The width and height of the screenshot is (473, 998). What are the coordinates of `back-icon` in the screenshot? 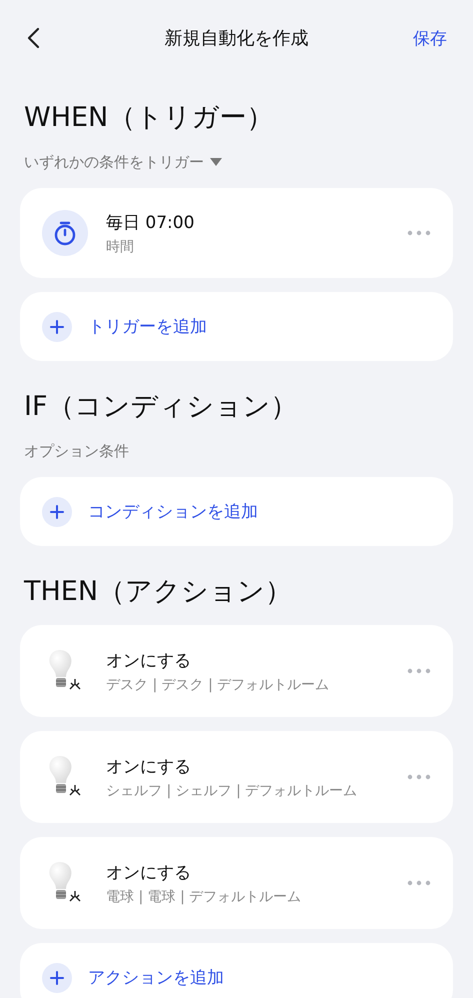 It's located at (33, 38).